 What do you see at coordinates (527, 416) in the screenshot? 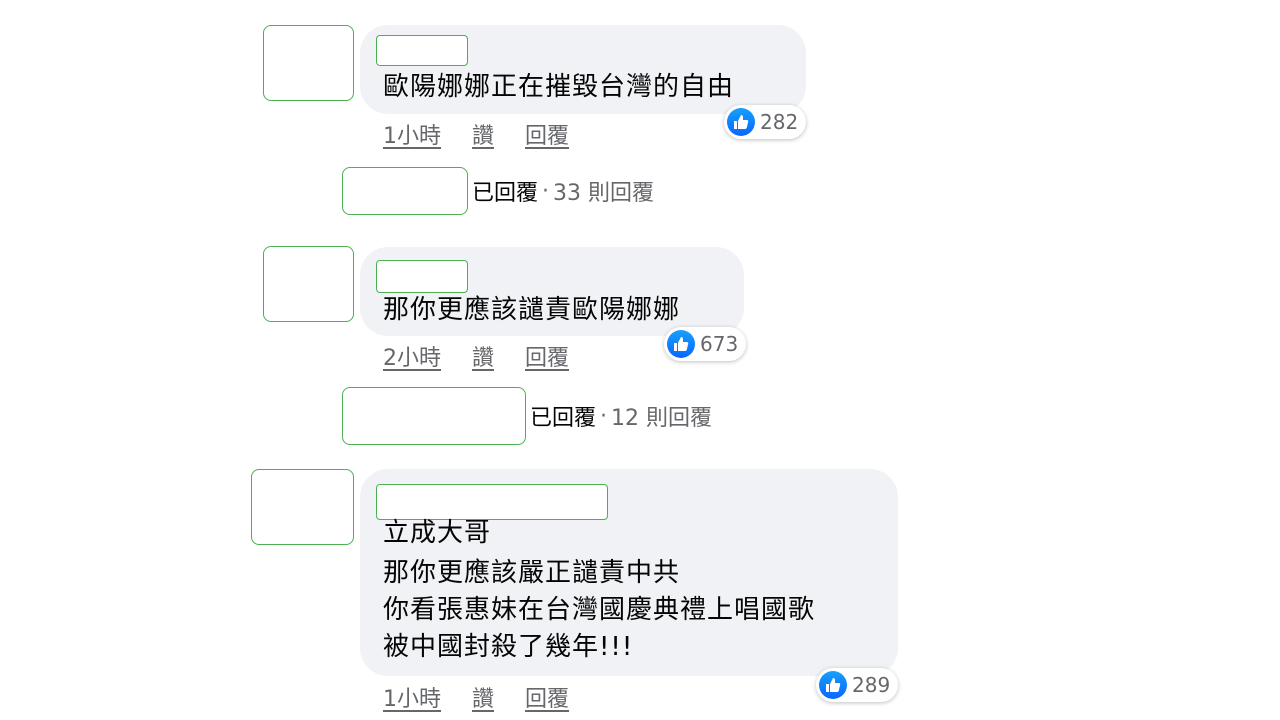
I see `view-replies-link: 已回覆 · 12 則回覆` at bounding box center [527, 416].